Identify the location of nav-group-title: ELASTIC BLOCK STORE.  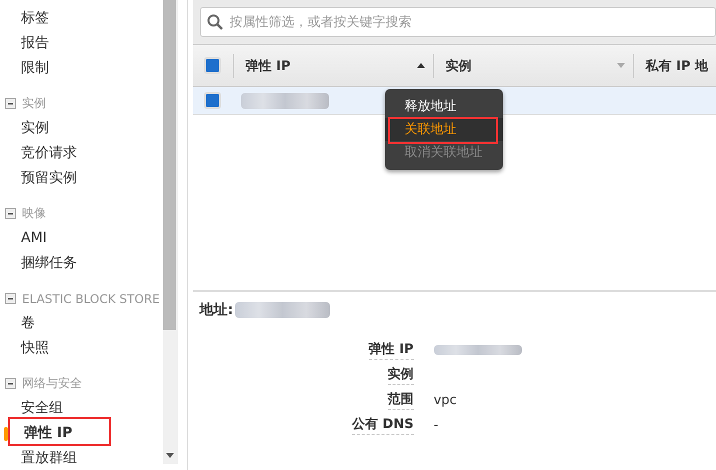
(91, 299).